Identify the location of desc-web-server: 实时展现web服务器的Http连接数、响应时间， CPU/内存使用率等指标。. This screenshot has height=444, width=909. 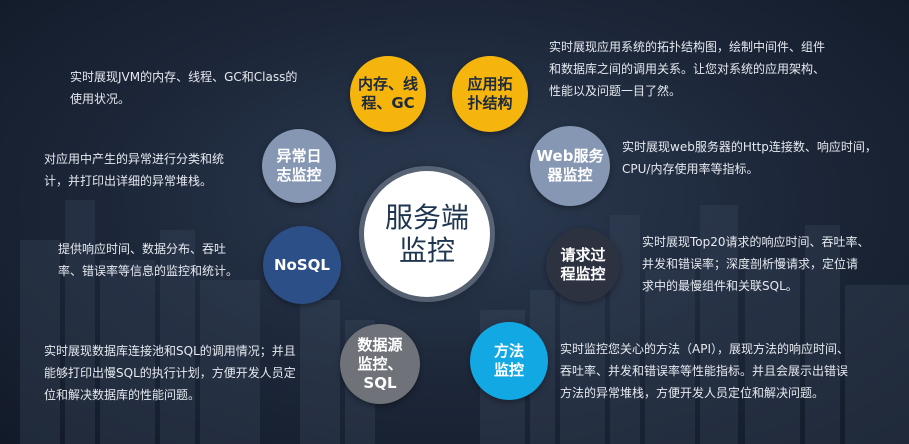
(749, 158).